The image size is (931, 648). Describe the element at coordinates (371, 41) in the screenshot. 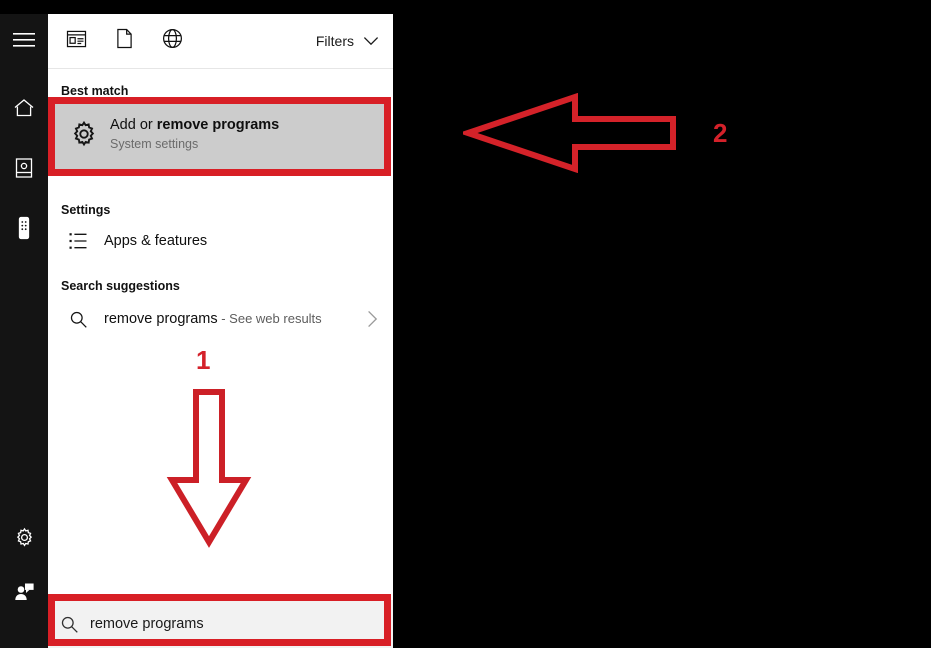

I see `chevron-down-icon` at that location.